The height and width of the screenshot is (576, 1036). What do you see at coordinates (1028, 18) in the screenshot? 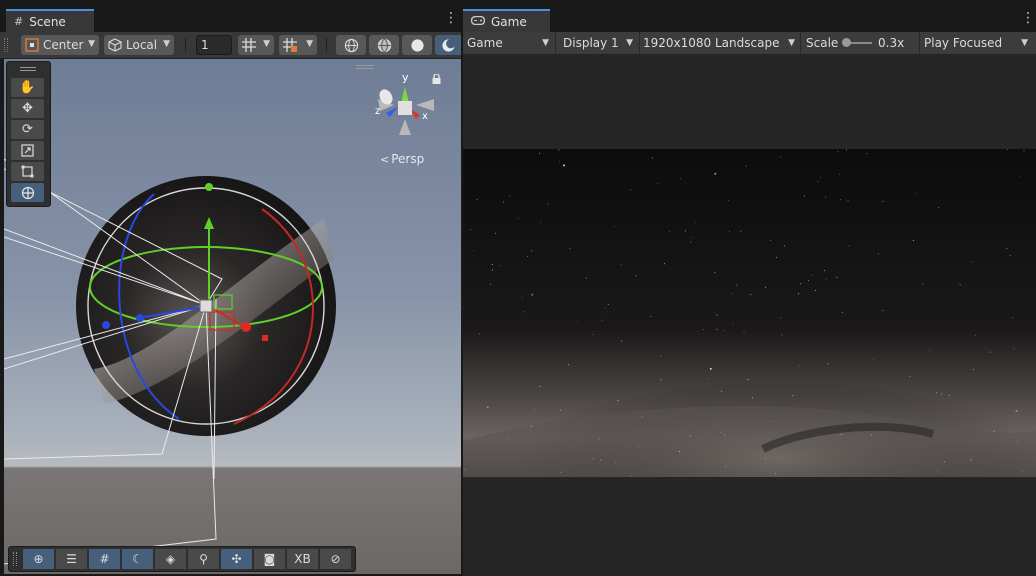
I see `game-more-menu-icon: ⋮` at bounding box center [1028, 18].